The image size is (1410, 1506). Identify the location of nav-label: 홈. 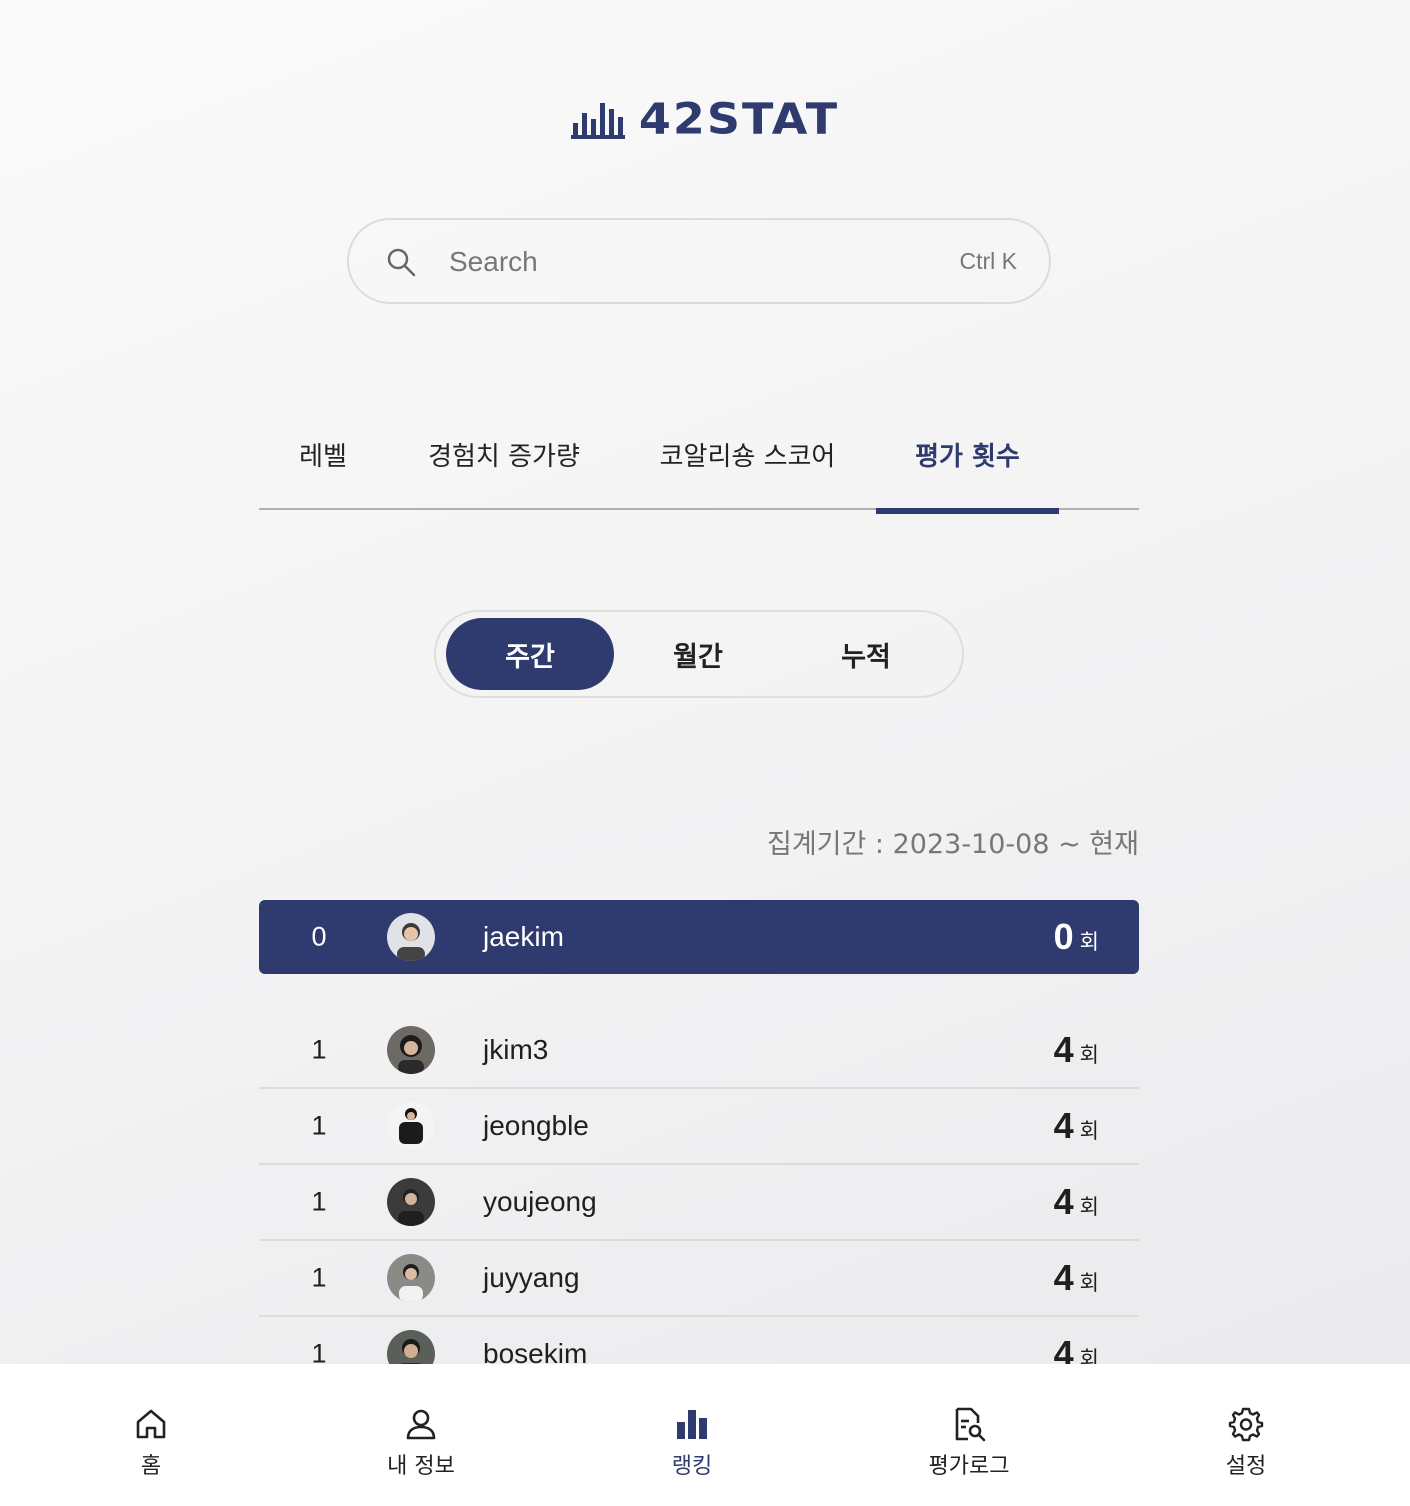
(151, 1466).